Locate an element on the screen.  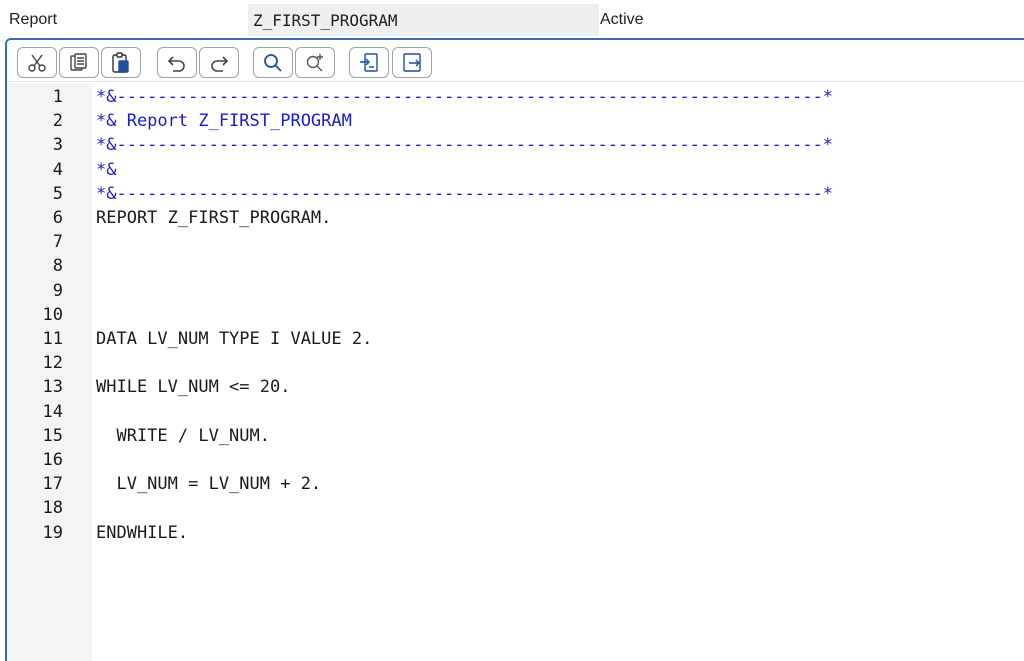
editor-toolbar is located at coordinates (515, 61).